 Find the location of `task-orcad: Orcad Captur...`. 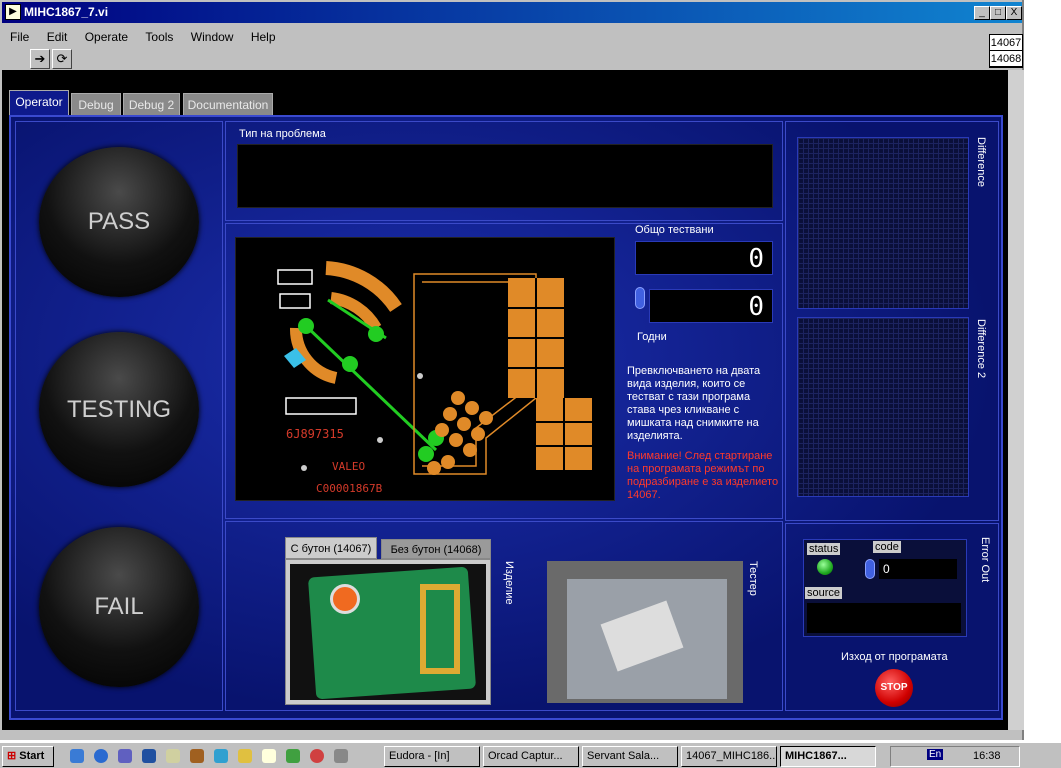

task-orcad: Orcad Captur... is located at coordinates (531, 756).